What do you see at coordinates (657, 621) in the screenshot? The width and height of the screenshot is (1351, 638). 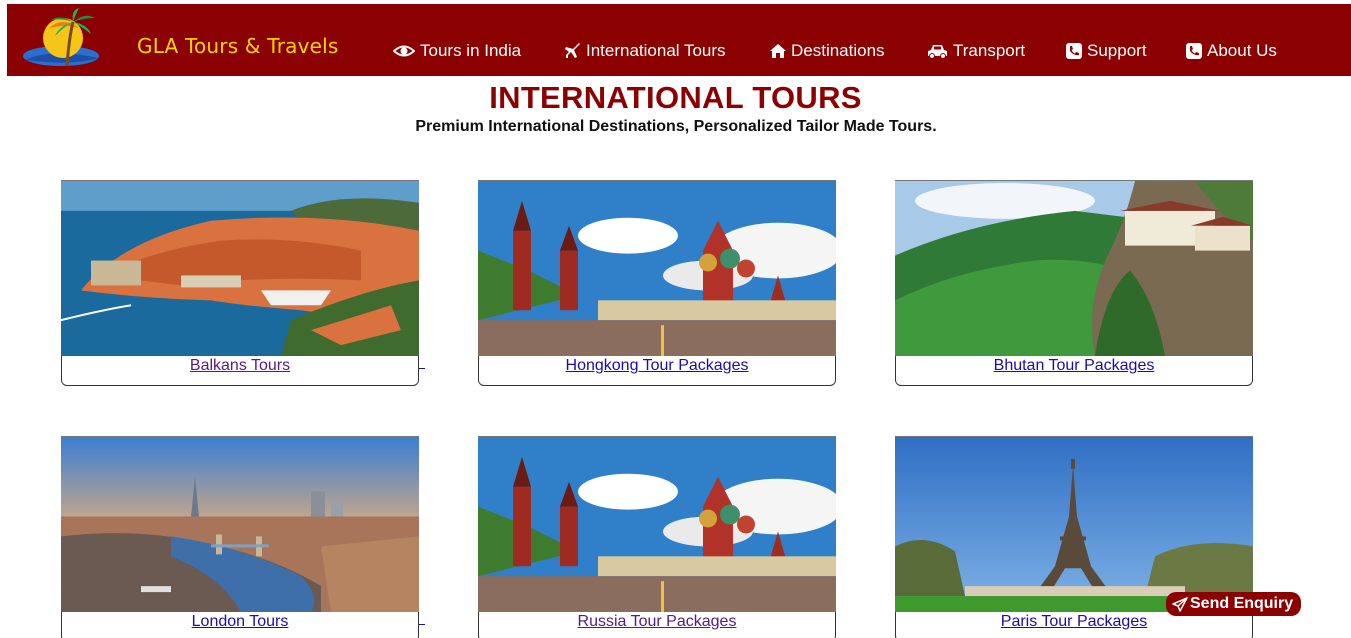 I see `tour-link-russia: Russia Tour Packages` at bounding box center [657, 621].